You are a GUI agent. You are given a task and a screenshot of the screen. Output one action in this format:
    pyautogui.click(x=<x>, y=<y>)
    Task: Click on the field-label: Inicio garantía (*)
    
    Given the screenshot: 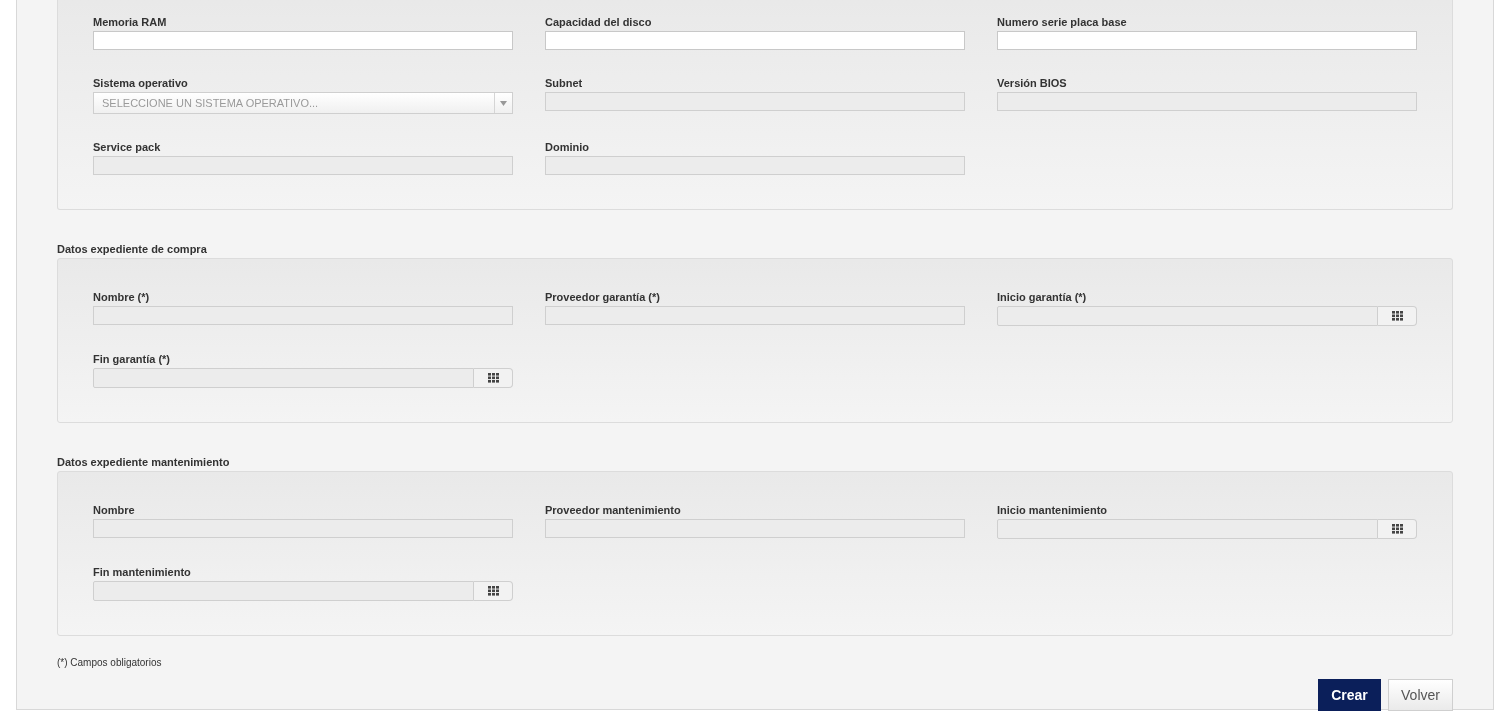 What is the action you would take?
    pyautogui.click(x=1042, y=297)
    